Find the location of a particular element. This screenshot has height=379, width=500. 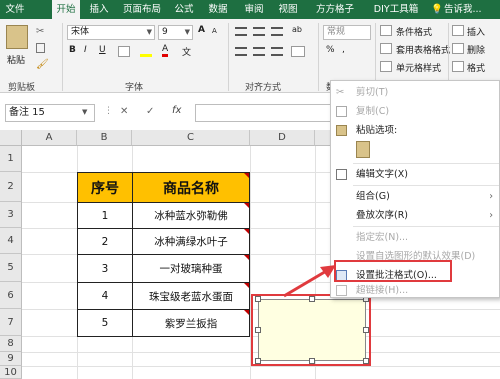

tab-fangfang: 方方格子 is located at coordinates (335, 9).